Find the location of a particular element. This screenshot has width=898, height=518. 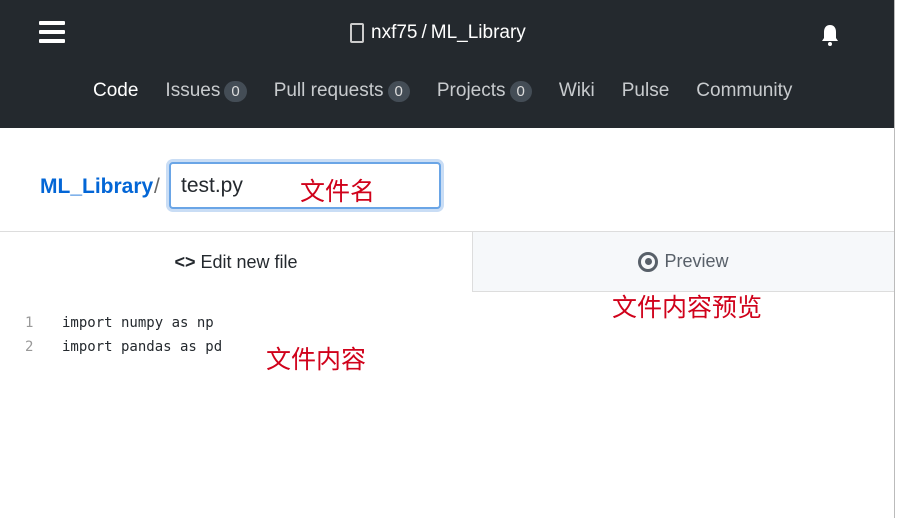

nav-label: Issues is located at coordinates (193, 90).